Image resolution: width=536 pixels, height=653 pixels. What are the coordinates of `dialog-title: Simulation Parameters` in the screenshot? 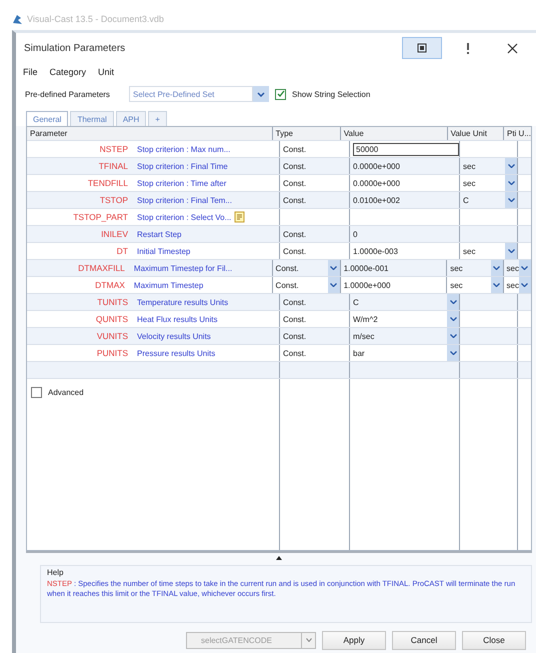 It's located at (75, 48).